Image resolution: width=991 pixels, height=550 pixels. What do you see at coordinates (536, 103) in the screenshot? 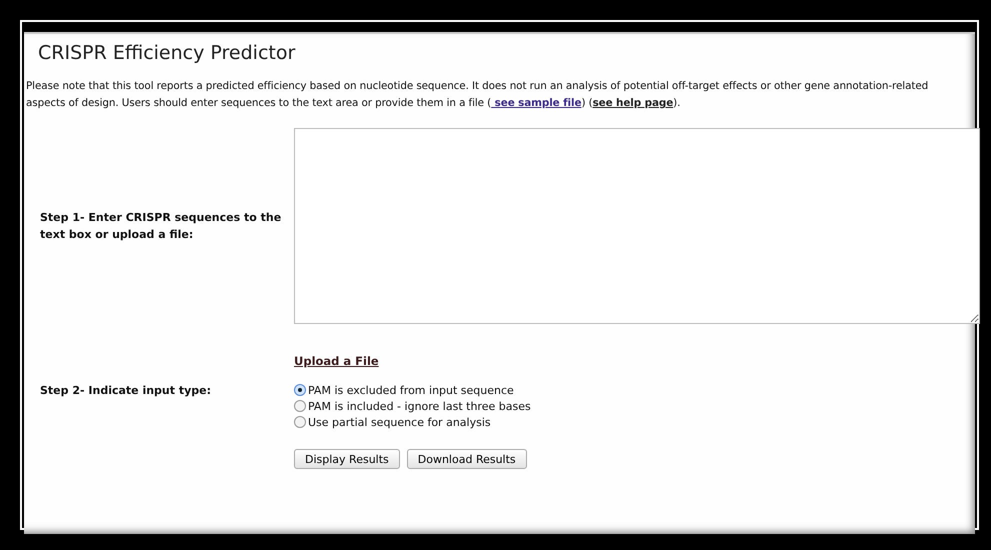
I see `link: see sample file` at bounding box center [536, 103].